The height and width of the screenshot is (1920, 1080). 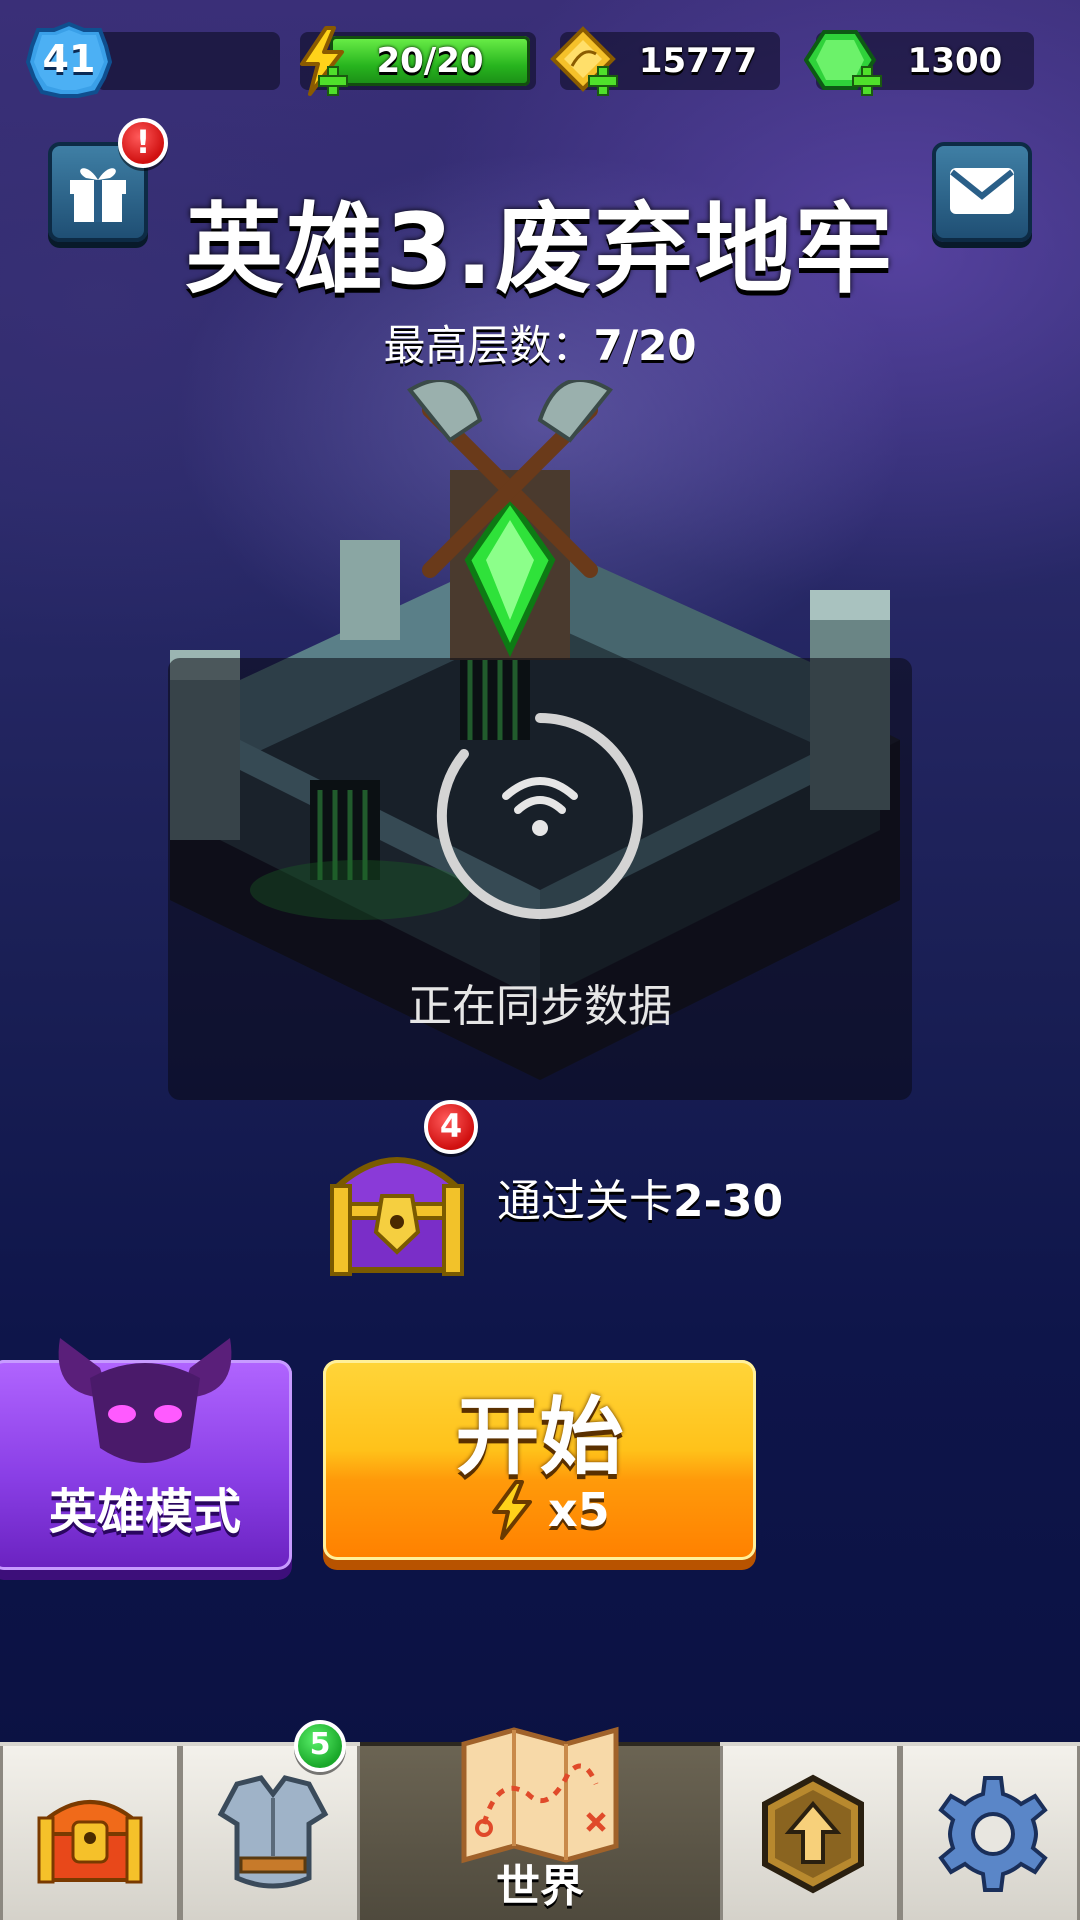 What do you see at coordinates (144, 1512) in the screenshot?
I see `hero-mode-label: 英雄模式` at bounding box center [144, 1512].